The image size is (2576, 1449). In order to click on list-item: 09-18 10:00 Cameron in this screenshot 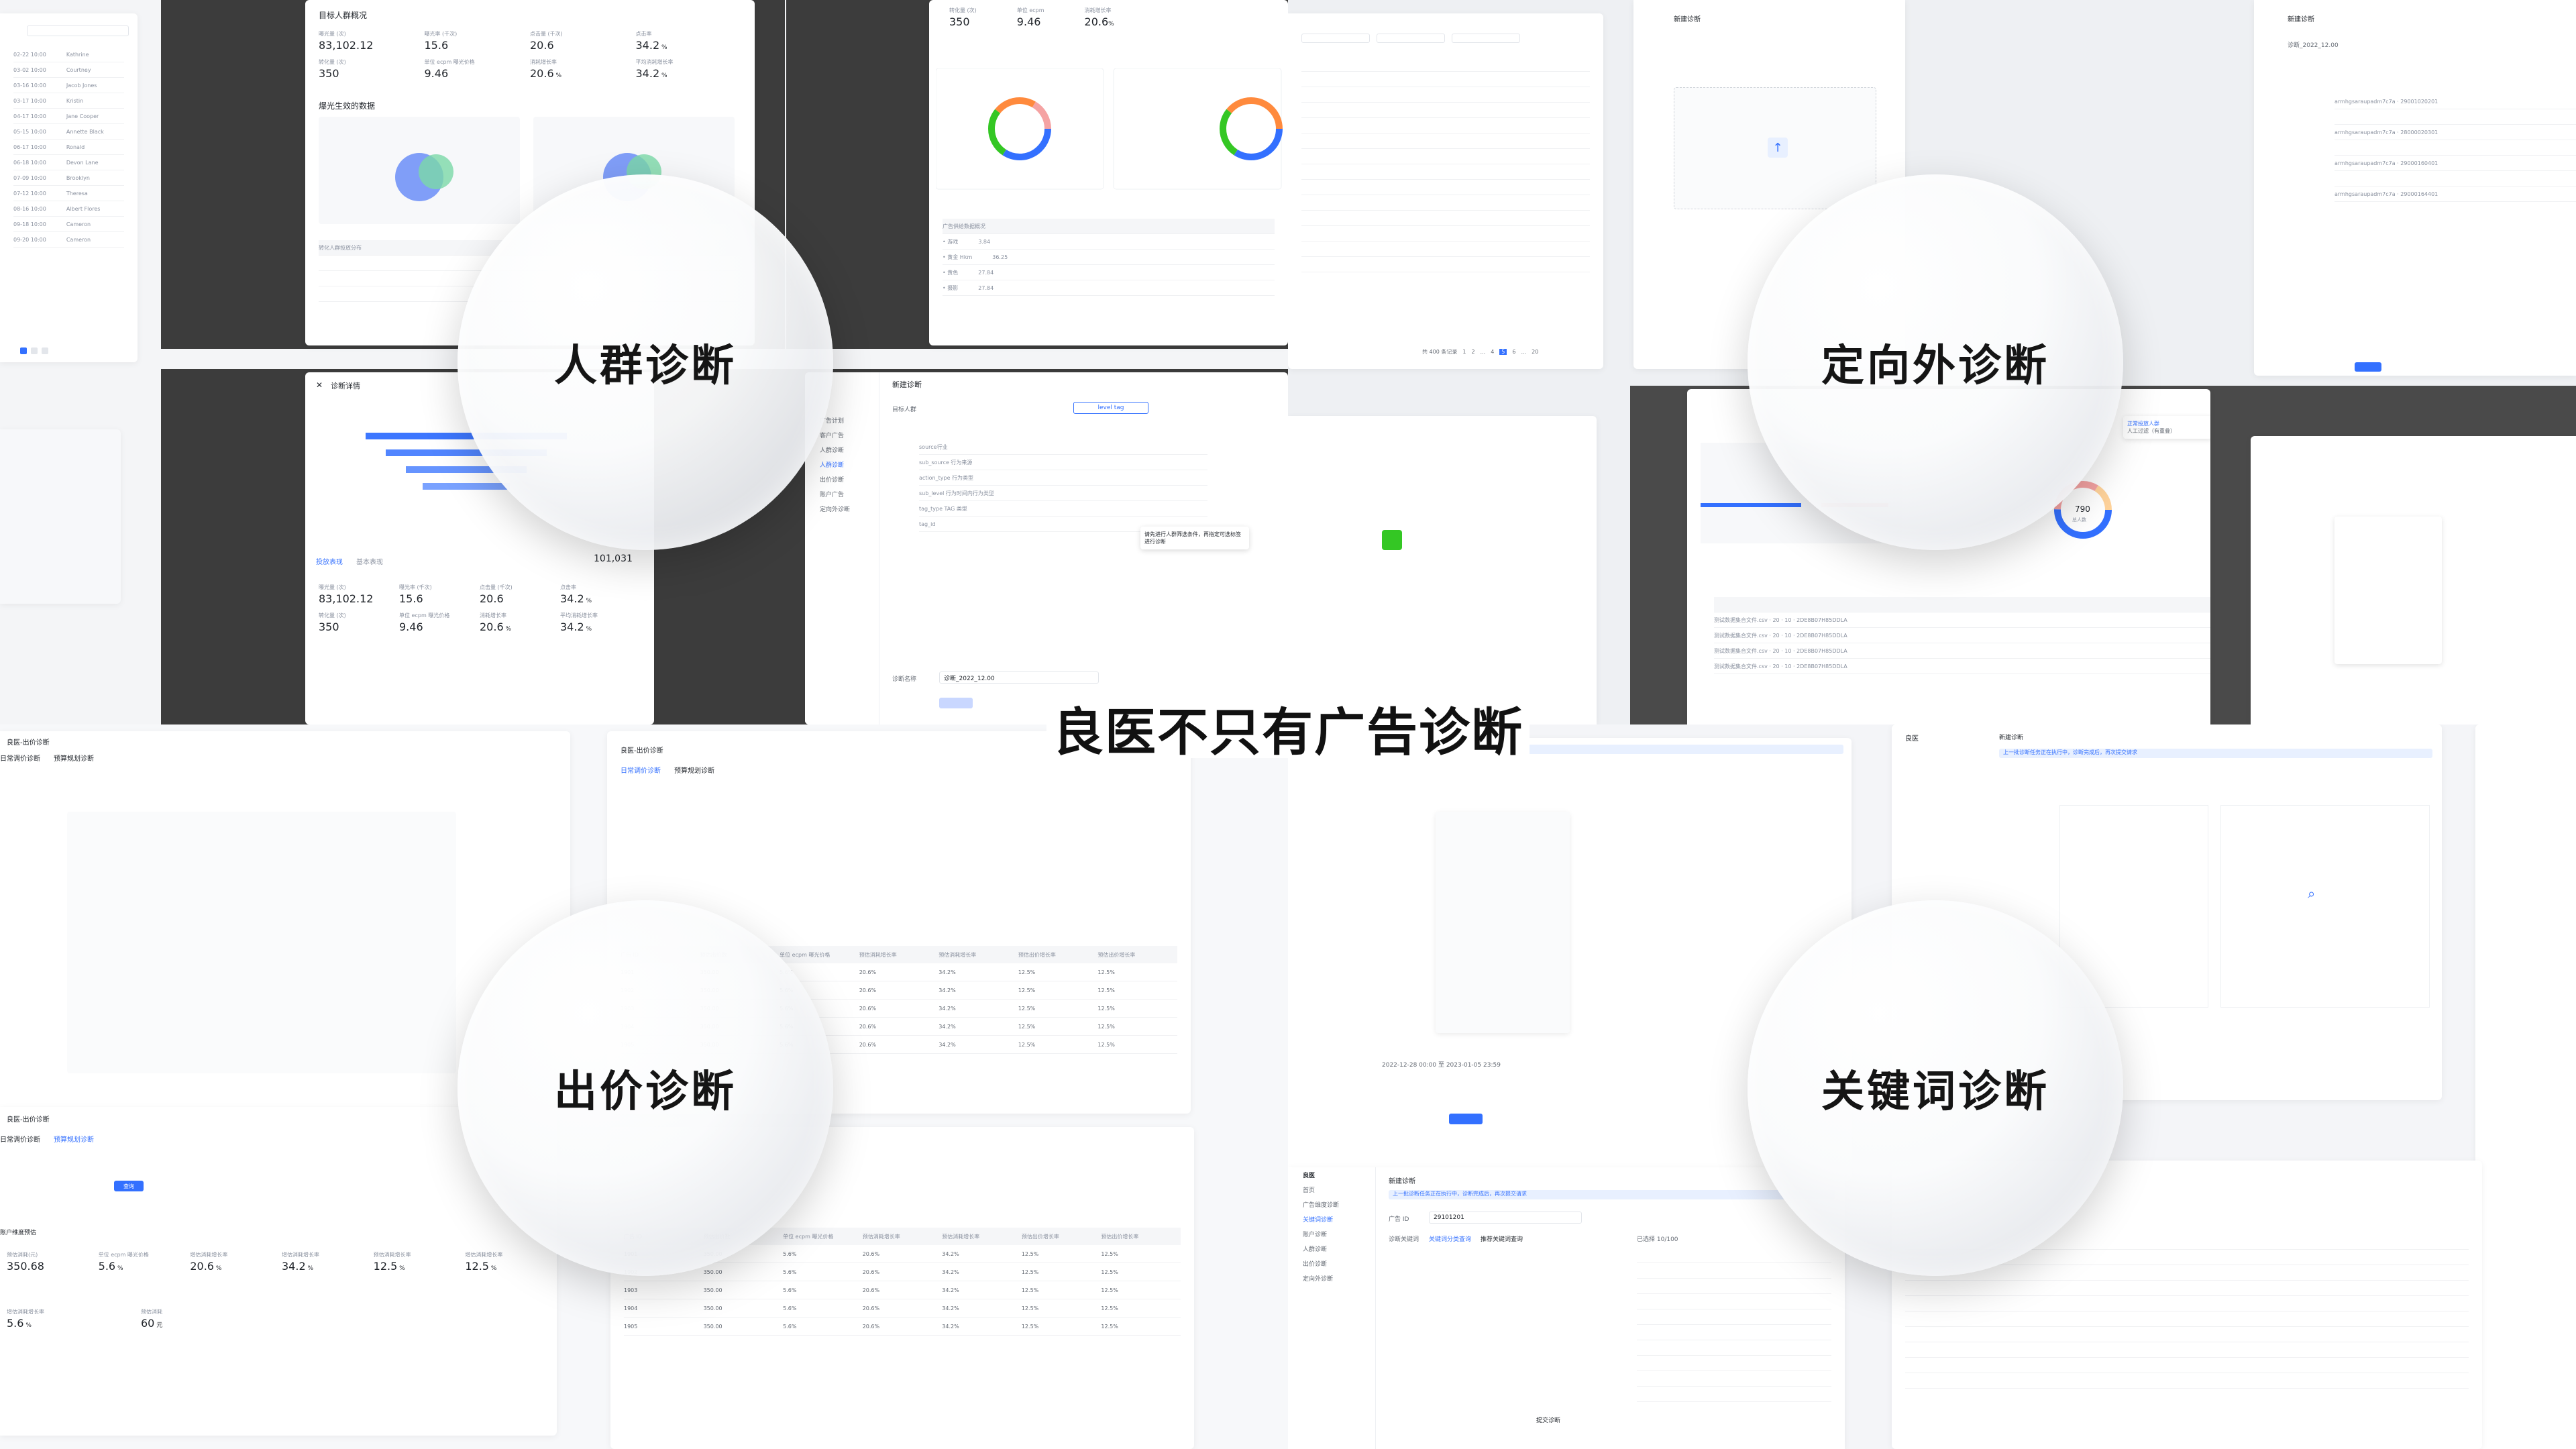, I will do `click(68, 224)`.